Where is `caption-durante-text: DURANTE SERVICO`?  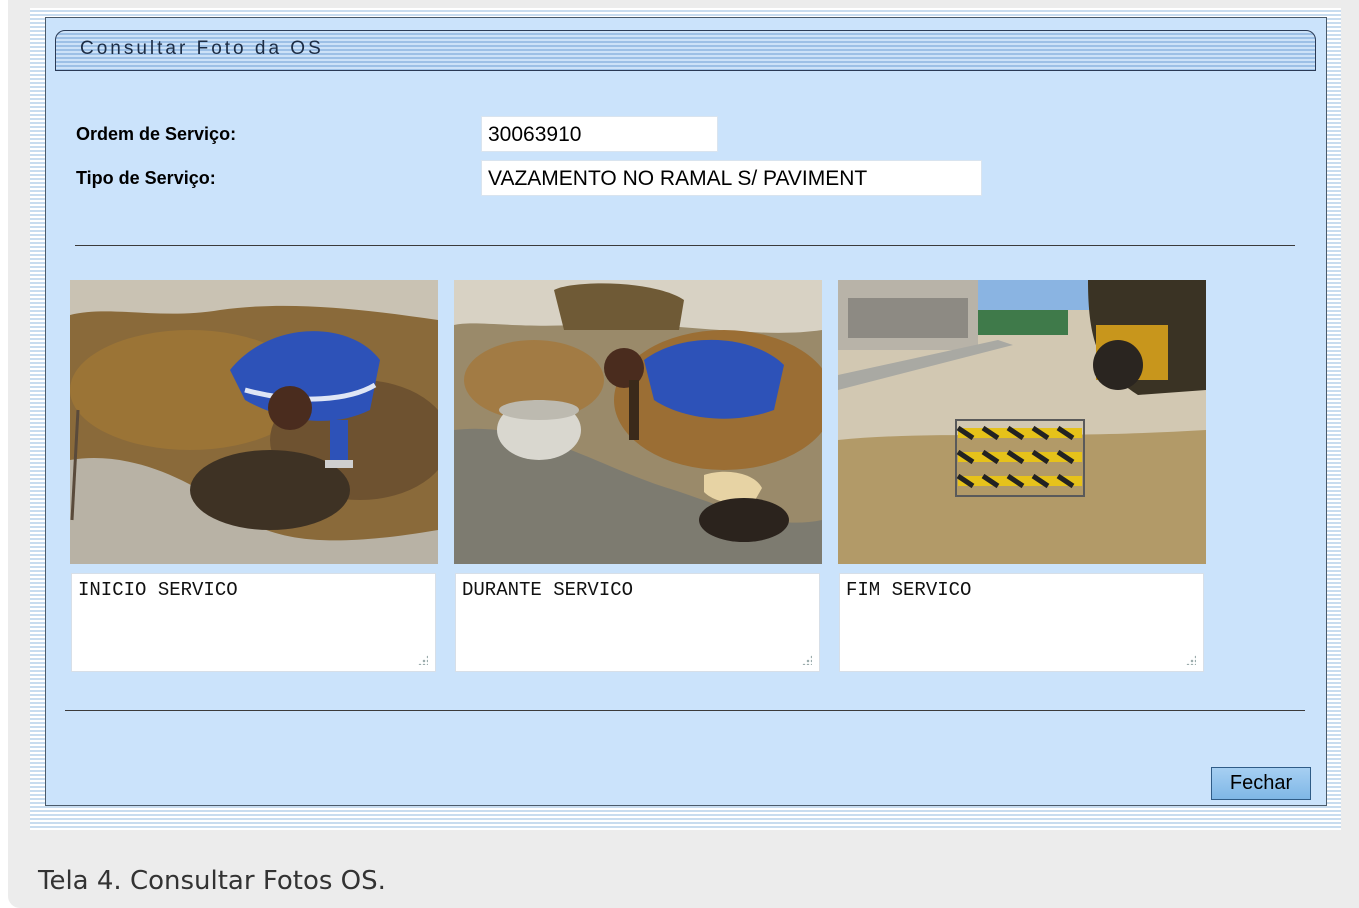
caption-durante-text: DURANTE SERVICO is located at coordinates (548, 590).